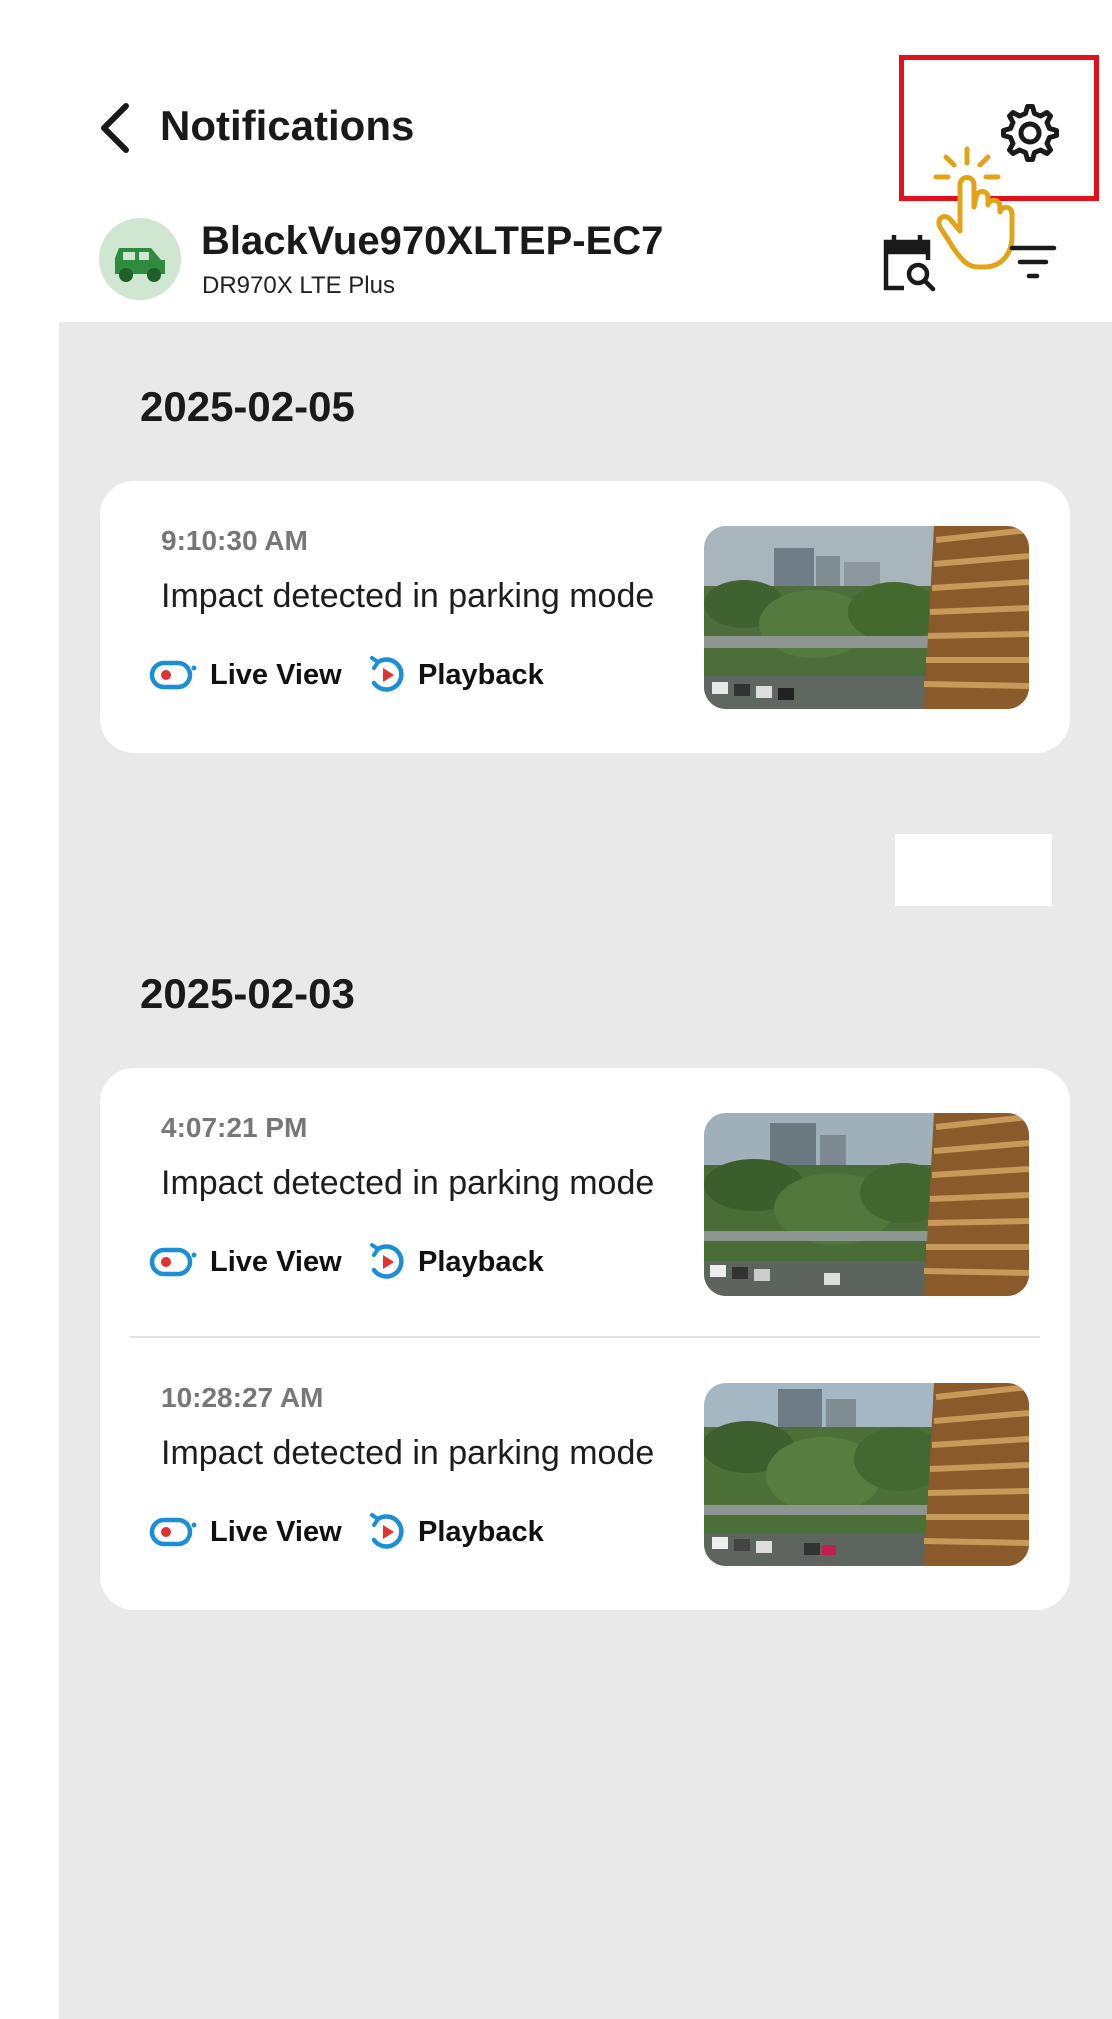 This screenshot has height=2019, width=1112. I want to click on highlight-box, so click(999, 128).